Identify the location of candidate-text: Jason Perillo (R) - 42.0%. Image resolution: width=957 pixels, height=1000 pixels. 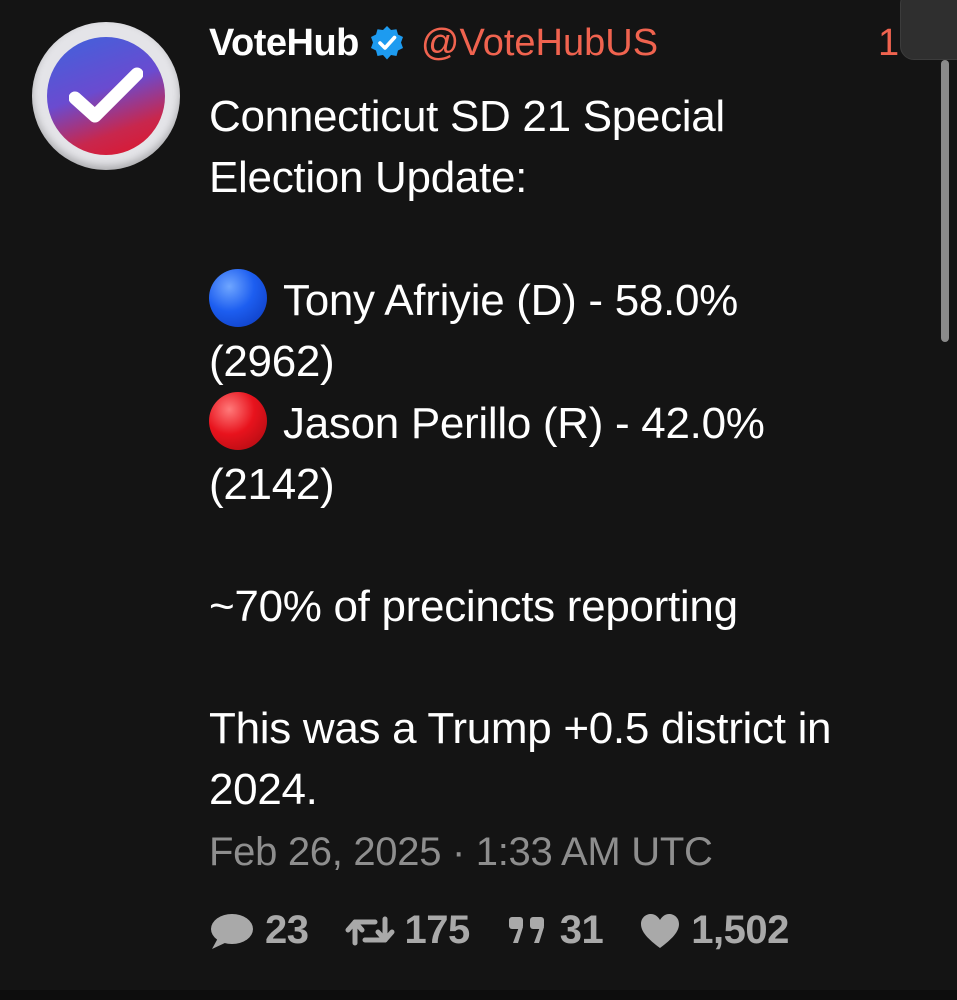
(524, 423).